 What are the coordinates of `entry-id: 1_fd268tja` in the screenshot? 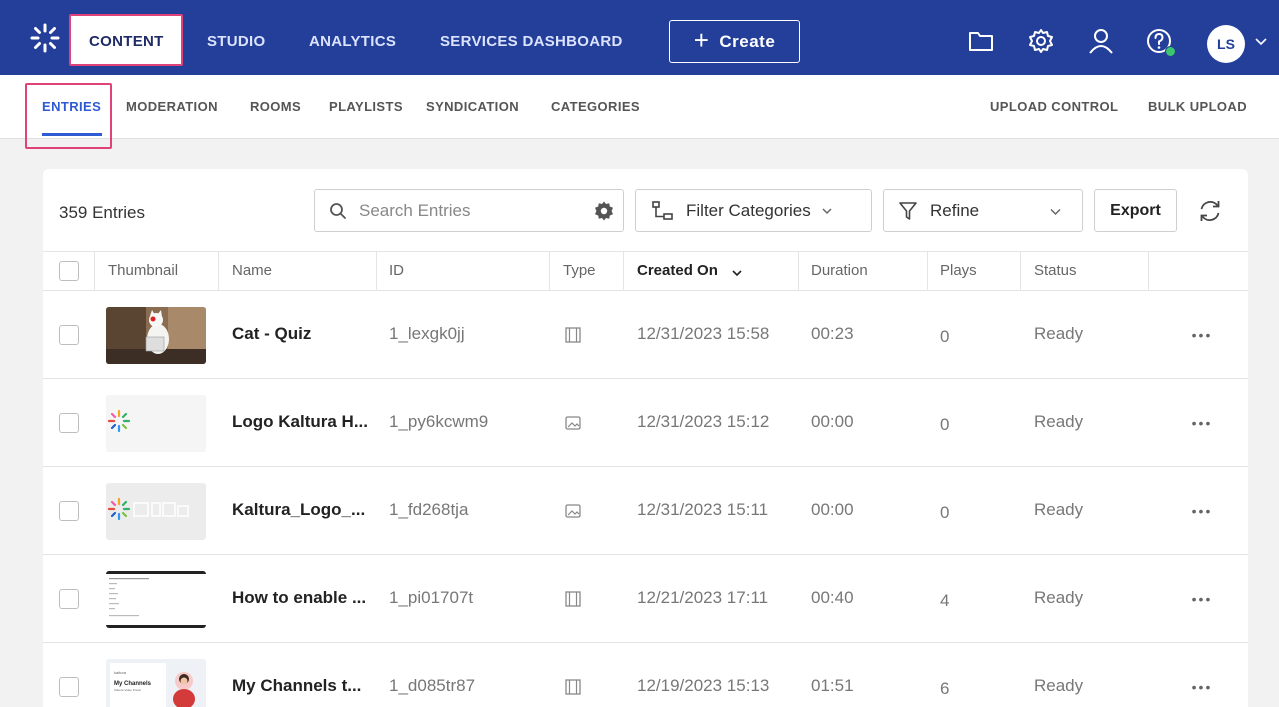 It's located at (429, 509).